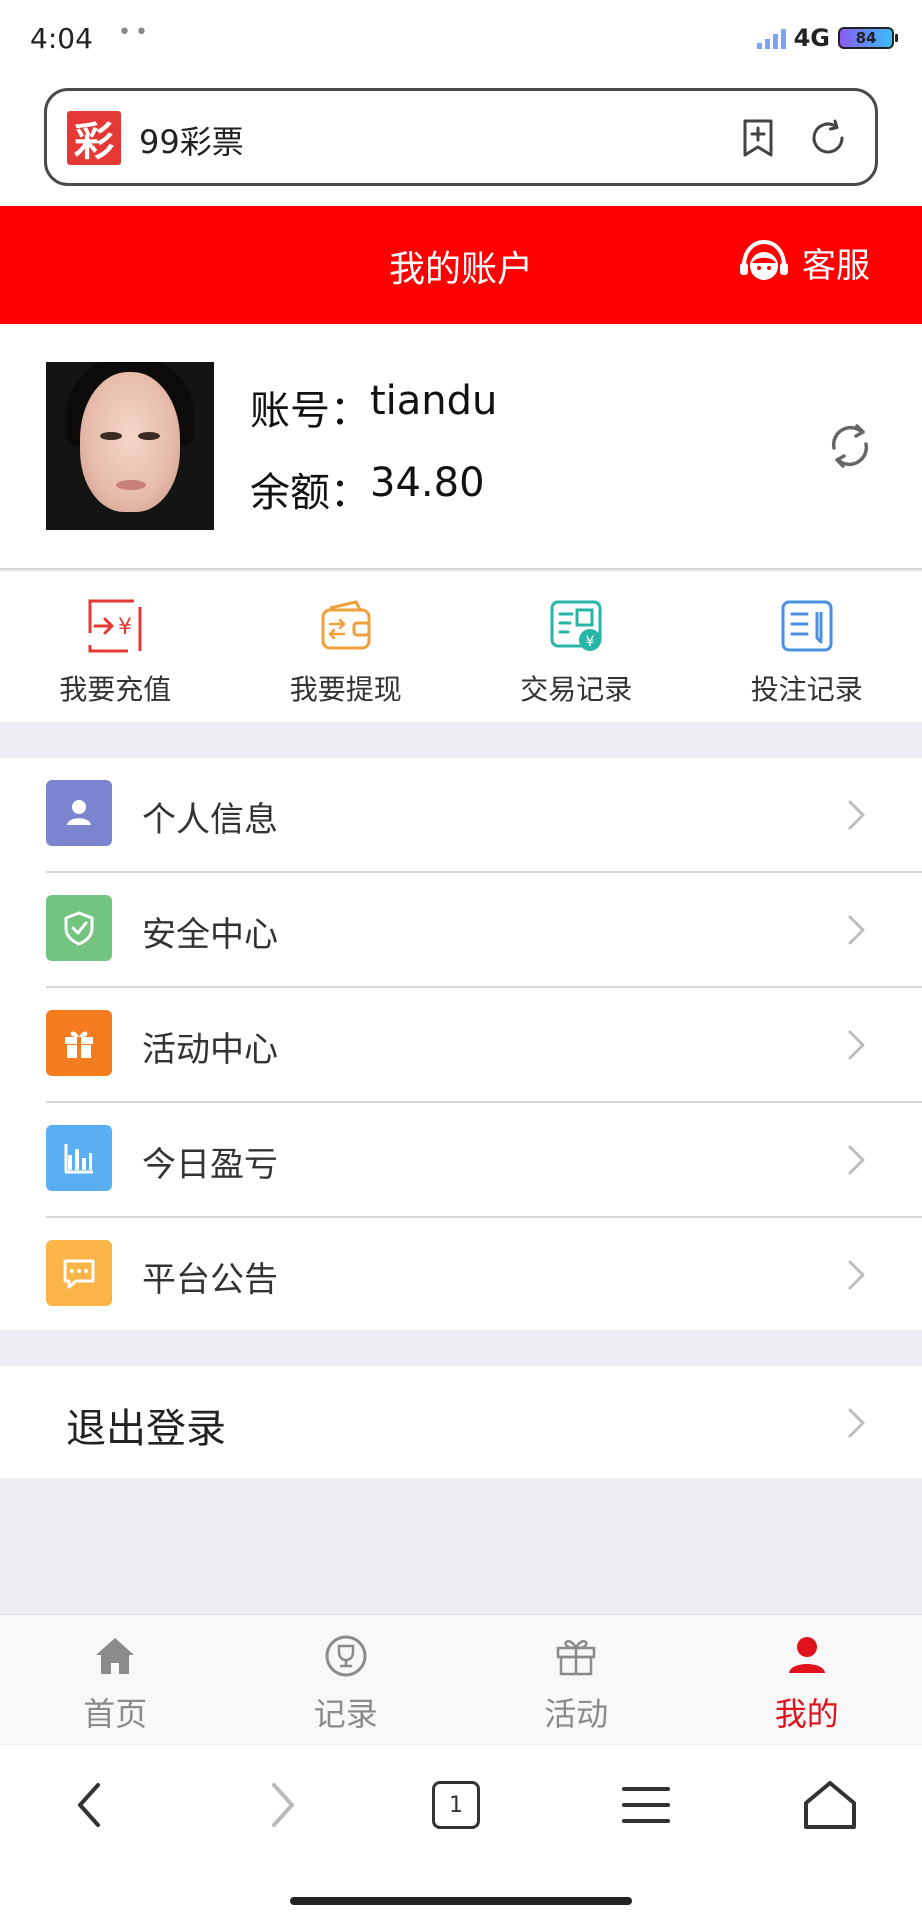 Image resolution: width=922 pixels, height=1920 pixels. What do you see at coordinates (191, 142) in the screenshot?
I see `site-title: 99彩票` at bounding box center [191, 142].